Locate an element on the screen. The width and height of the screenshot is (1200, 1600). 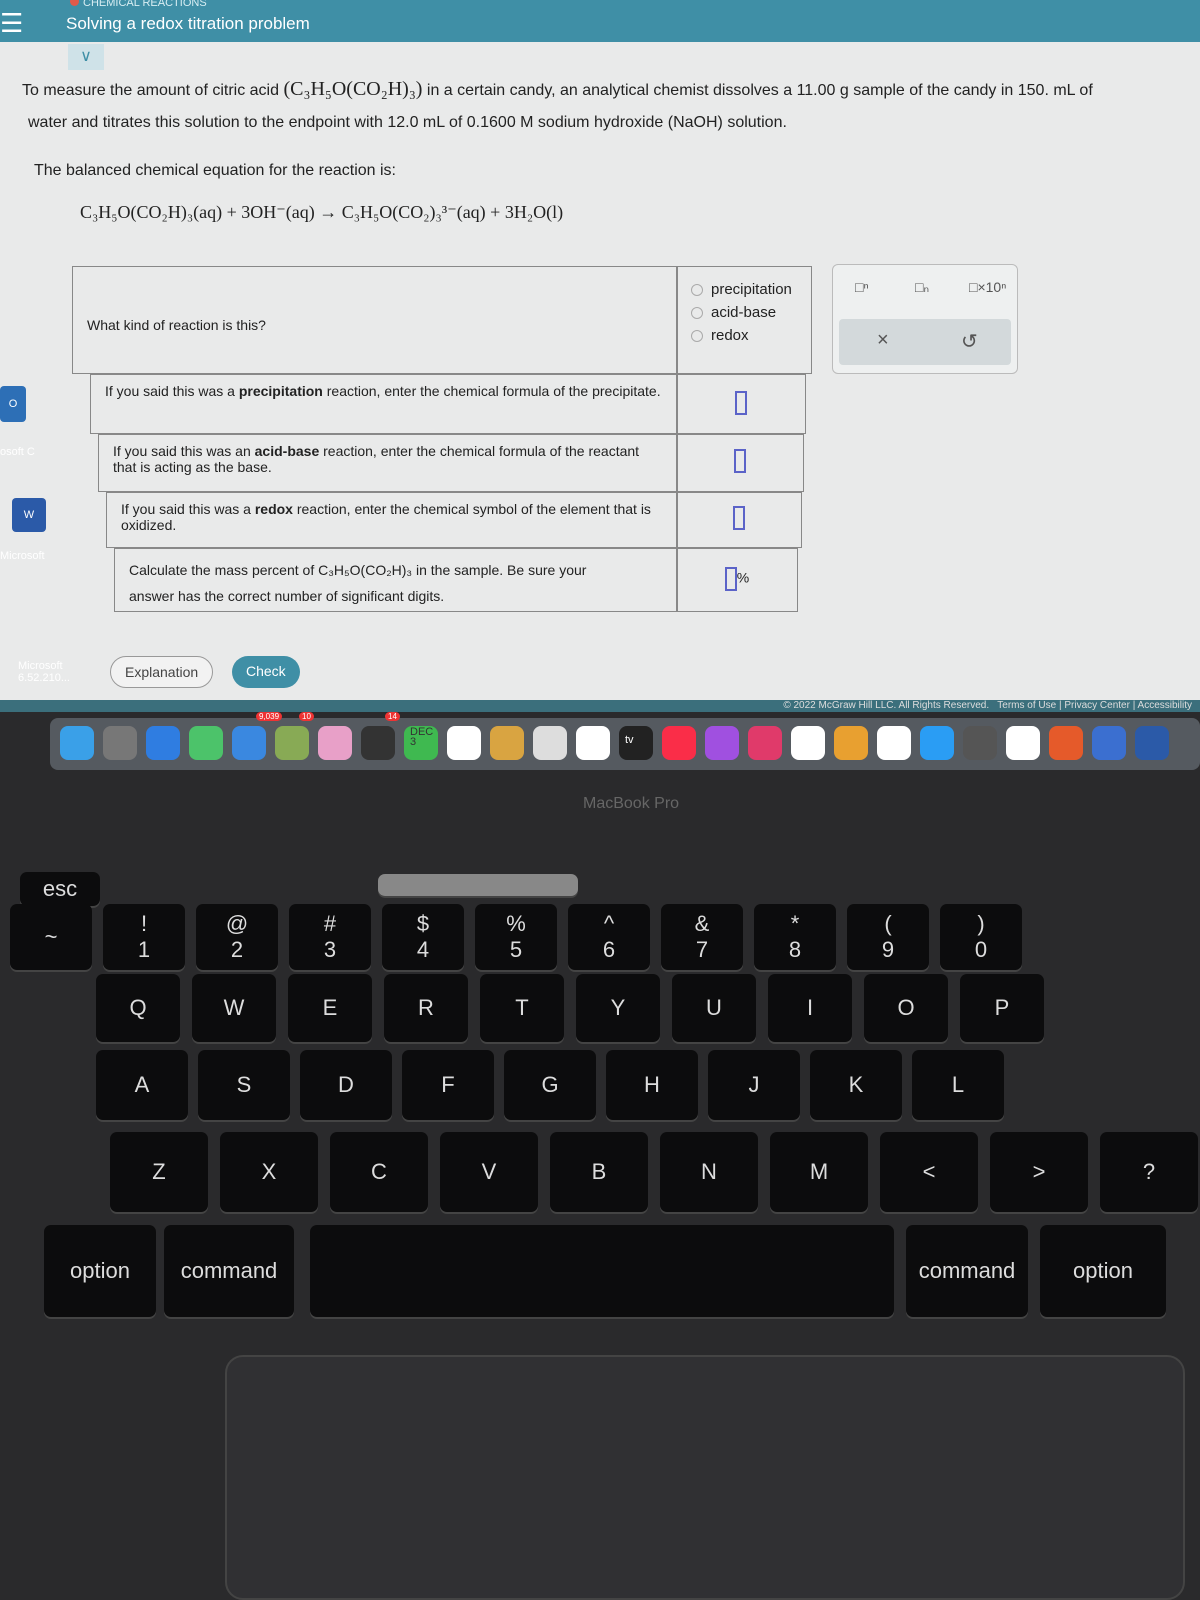
key-number: ( 9 is located at coordinates (888, 937).